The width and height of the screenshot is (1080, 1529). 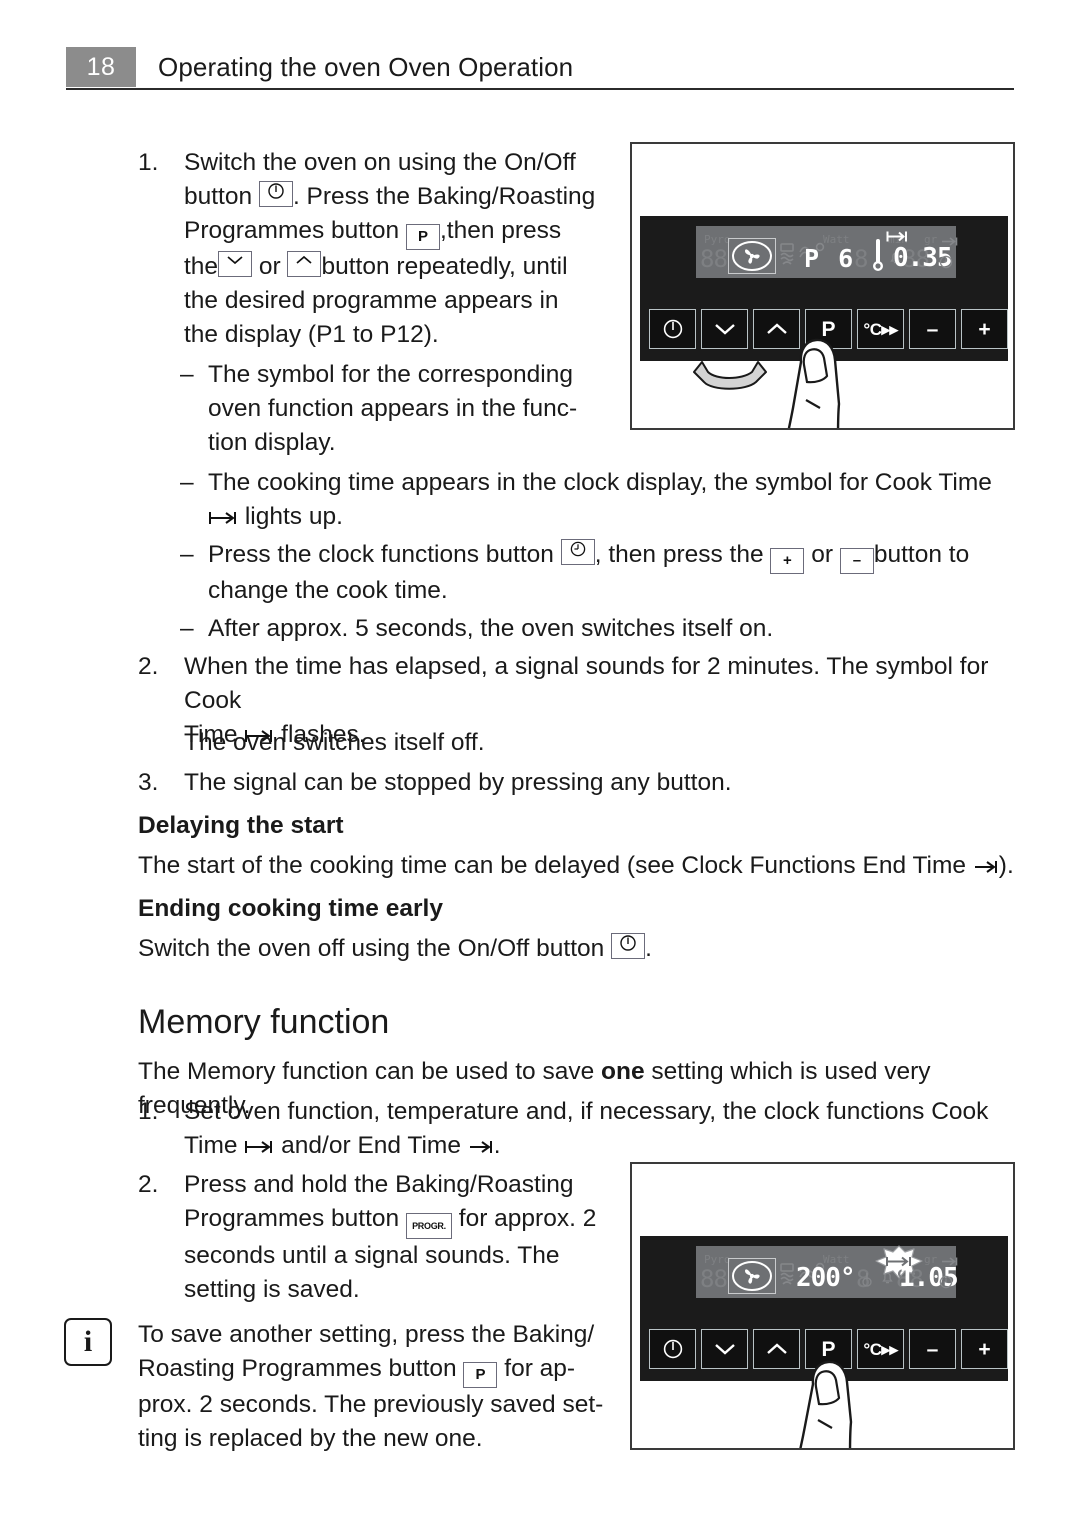 I want to click on header-rule, so click(x=540, y=89).